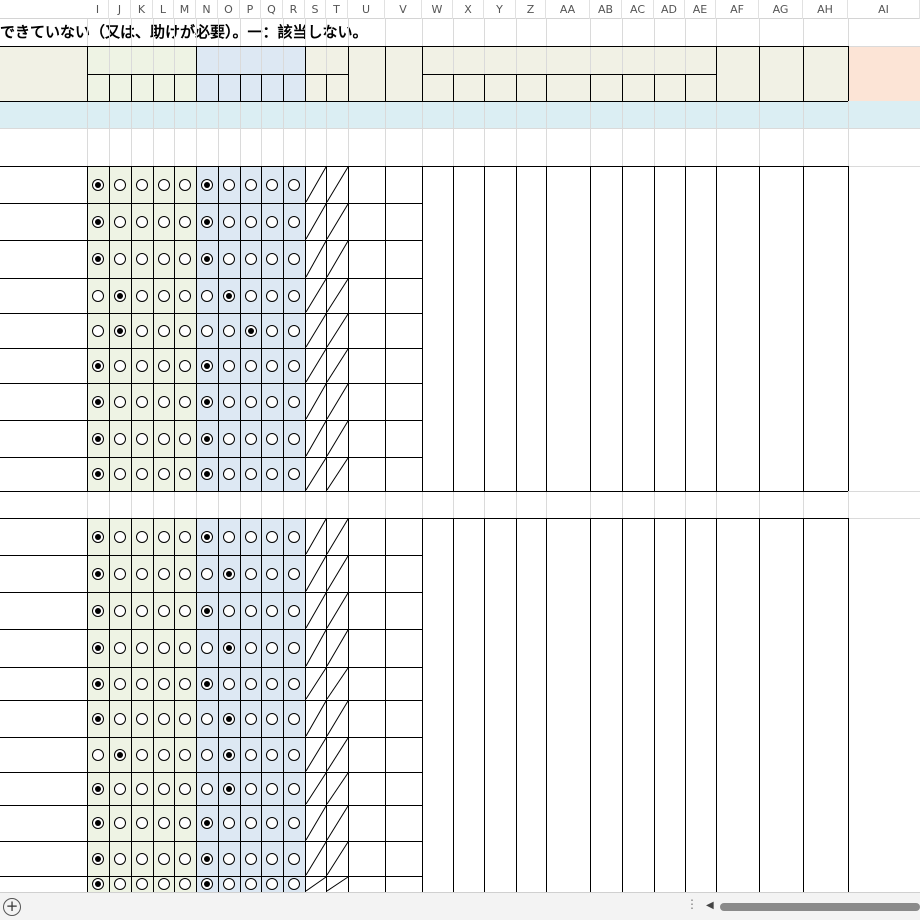 This screenshot has width=920, height=920. Describe the element at coordinates (820, 907) in the screenshot. I see `horizontal-scrollbar` at that location.